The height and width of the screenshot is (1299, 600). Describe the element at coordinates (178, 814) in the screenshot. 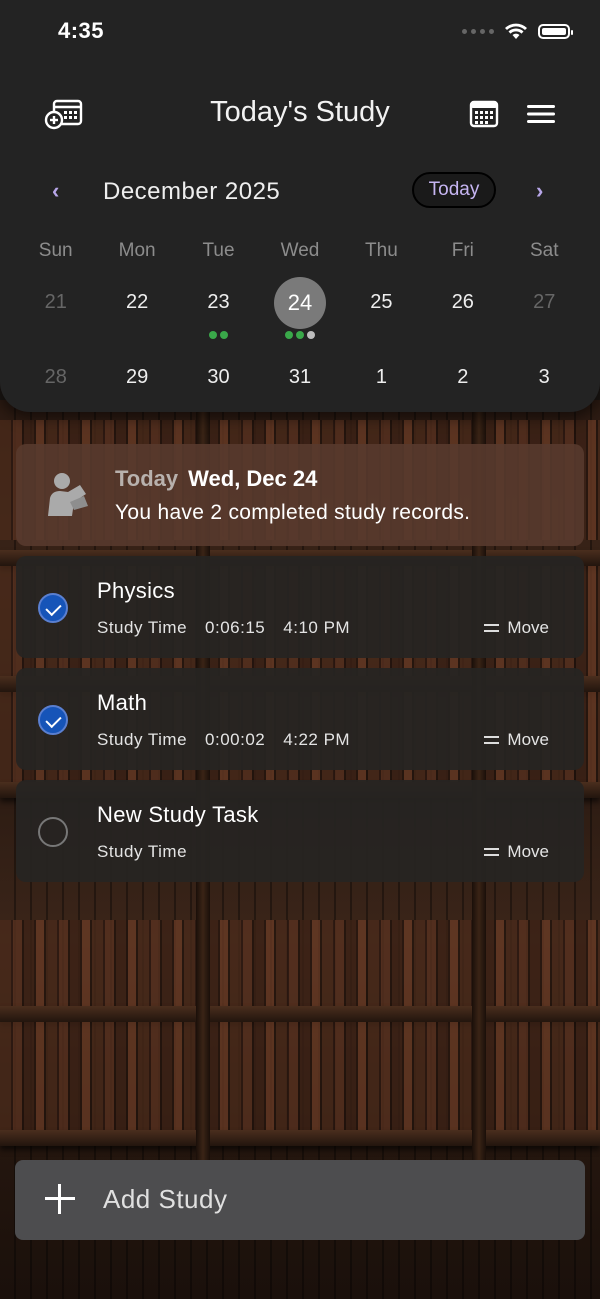

I see `task-name: New Study Task` at that location.